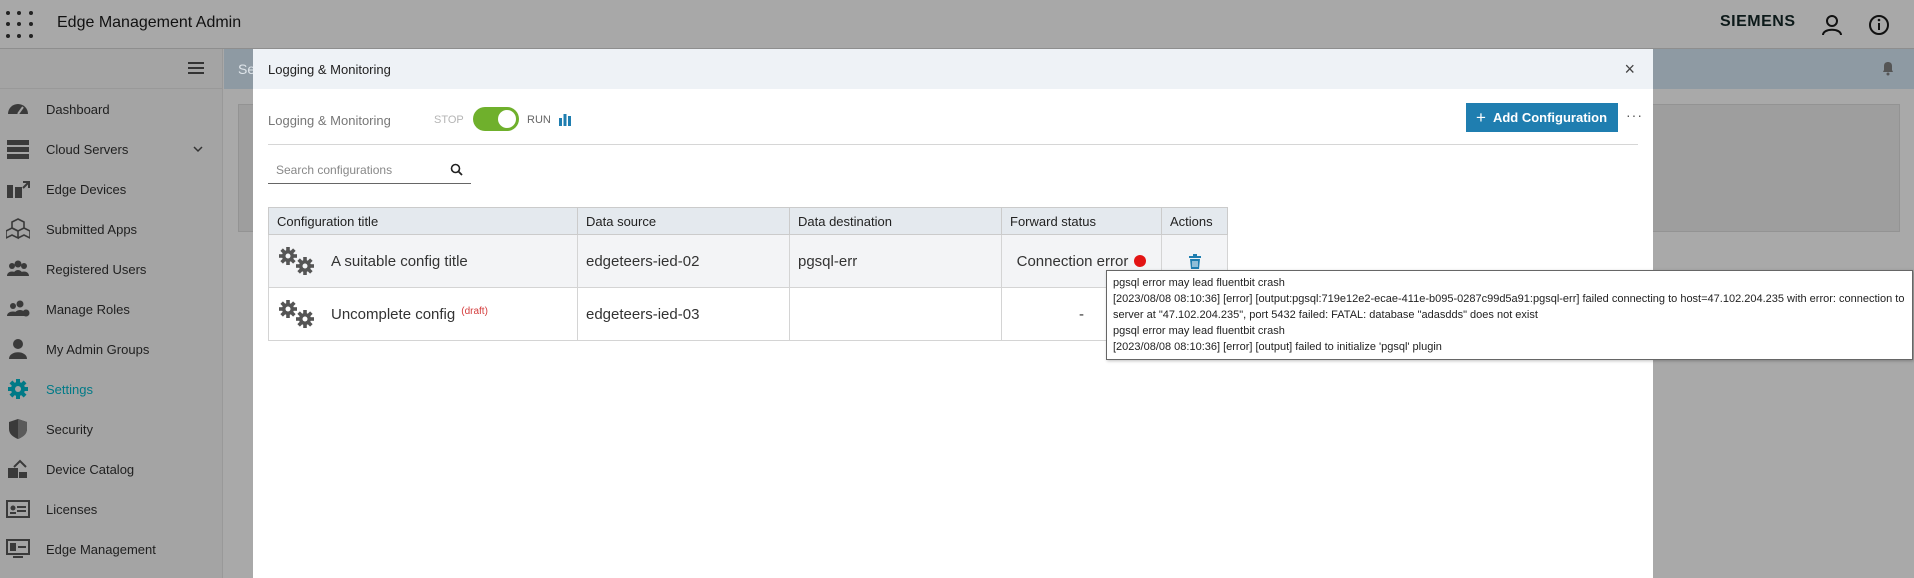 This screenshot has height=578, width=1914. I want to click on sidebar-item-edge-management: Edge Management, so click(111, 549).